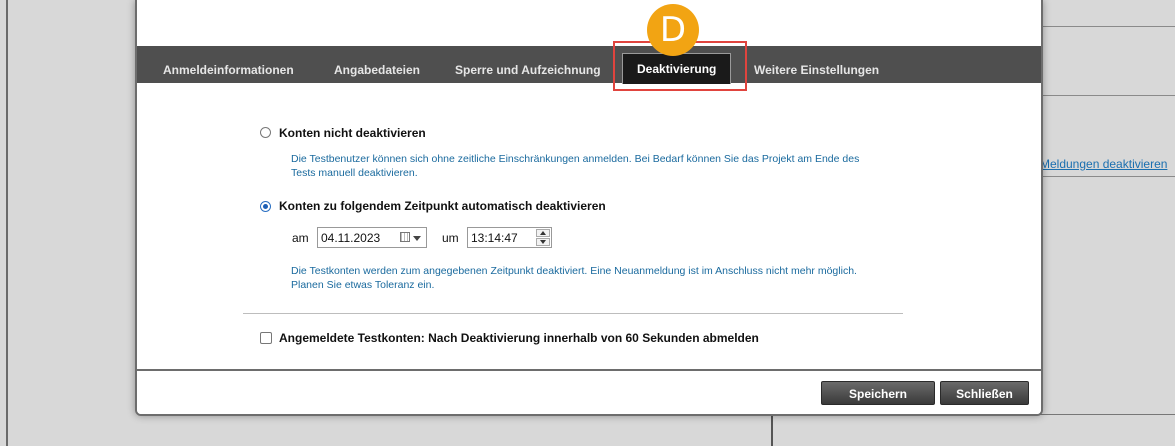  Describe the element at coordinates (266, 338) in the screenshot. I see `logout-checkbox` at that location.